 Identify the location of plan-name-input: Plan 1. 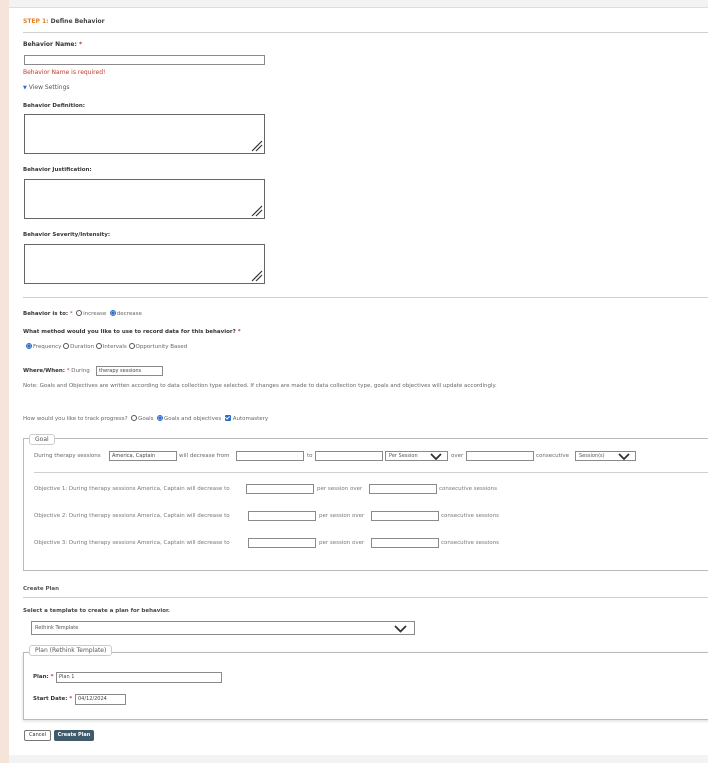
(139, 677).